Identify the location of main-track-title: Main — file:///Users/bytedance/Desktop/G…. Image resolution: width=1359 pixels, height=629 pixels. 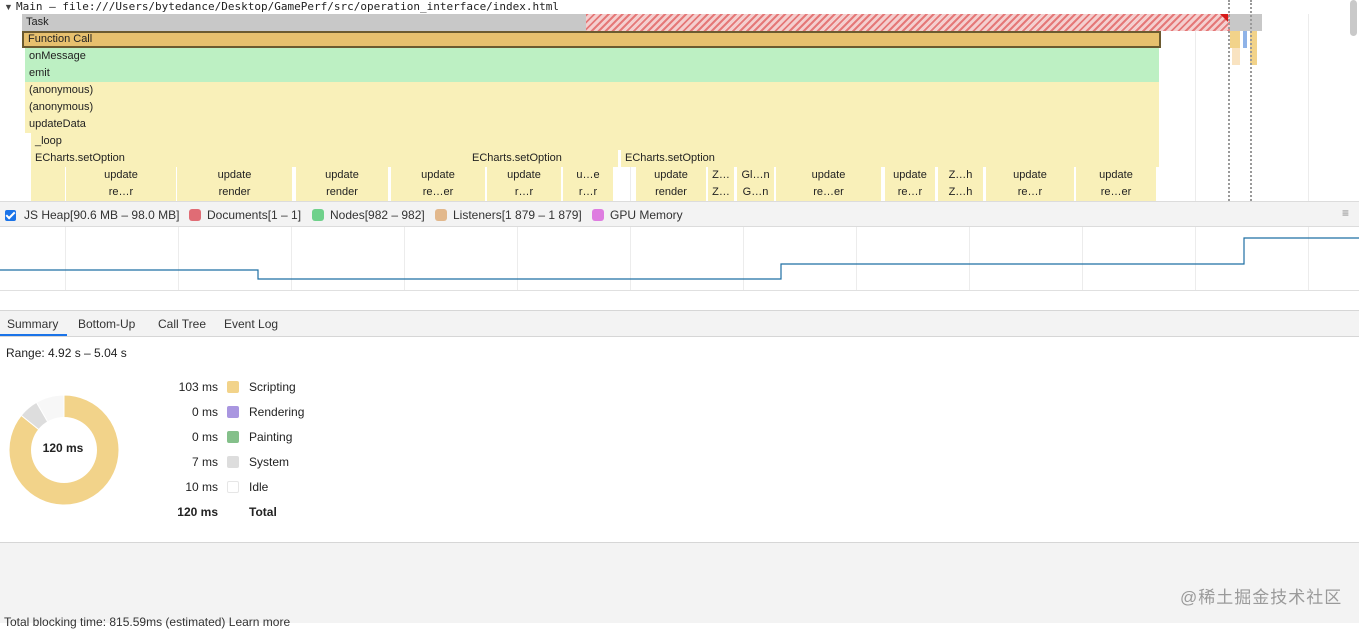
(287, 6).